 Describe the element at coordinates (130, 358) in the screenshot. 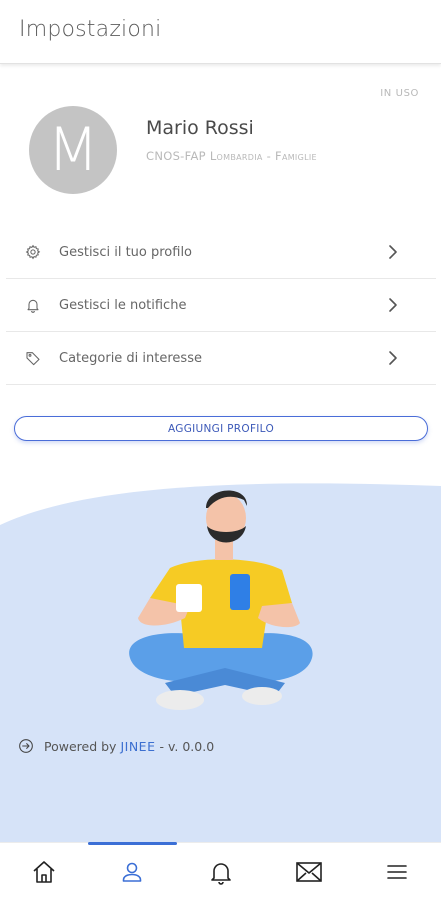

I see `menu-item-label: Categorie di interesse` at that location.